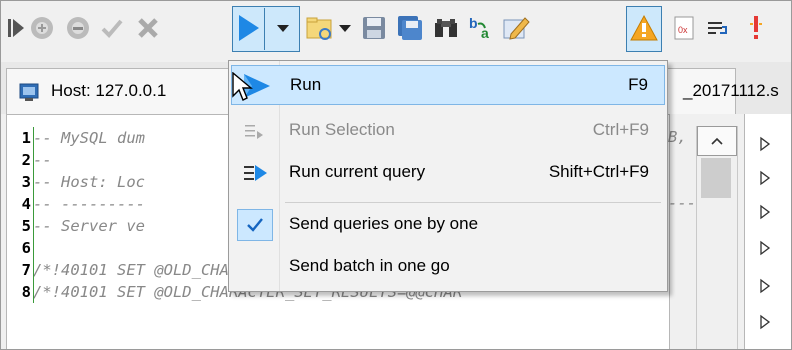 Image resolution: width=792 pixels, height=350 pixels. I want to click on svg-text: 0x, so click(683, 30).